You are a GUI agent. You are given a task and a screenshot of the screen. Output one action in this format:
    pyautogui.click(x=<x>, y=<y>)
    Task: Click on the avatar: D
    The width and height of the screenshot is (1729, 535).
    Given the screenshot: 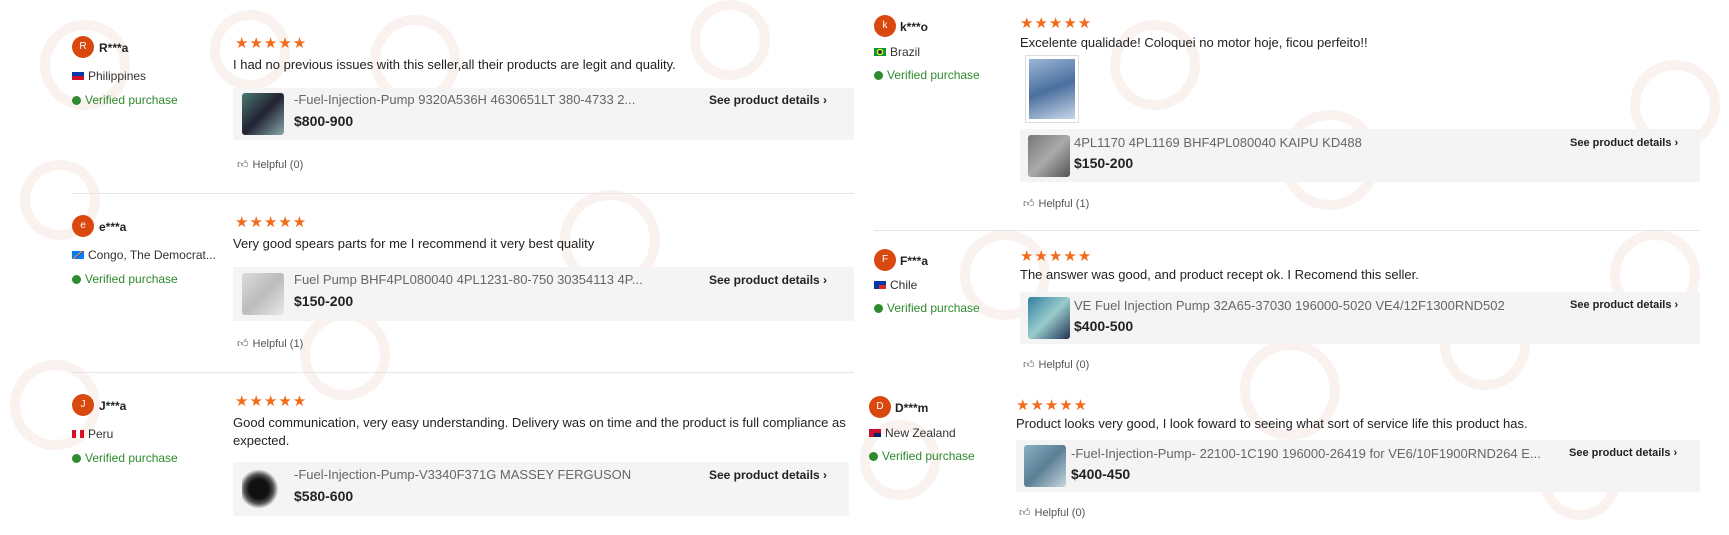 What is the action you would take?
    pyautogui.click(x=880, y=407)
    